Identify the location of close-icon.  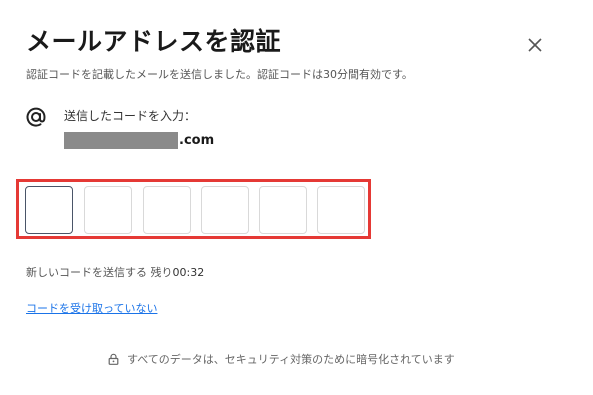
(535, 45).